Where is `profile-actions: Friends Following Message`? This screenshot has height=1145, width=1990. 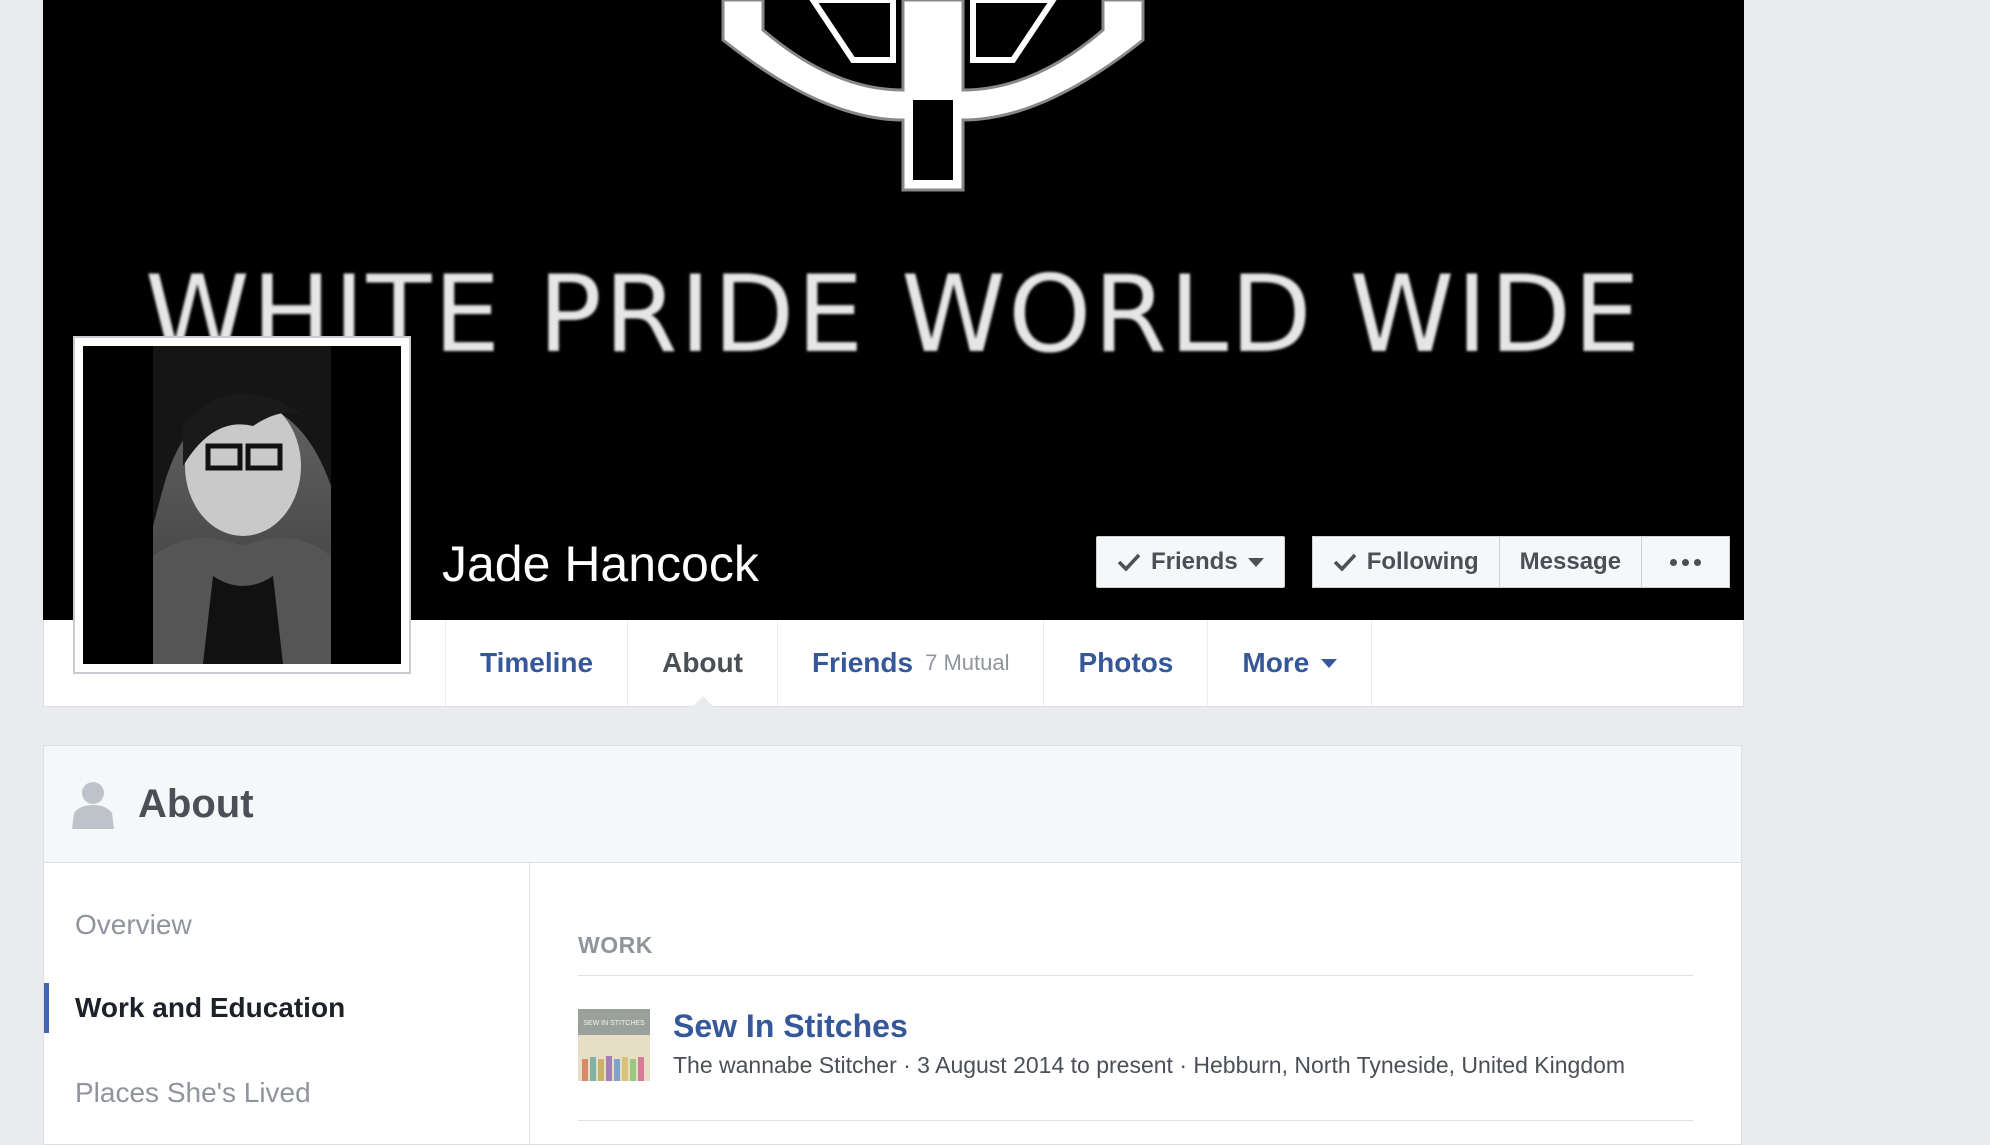
profile-actions: Friends Following Message is located at coordinates (1413, 562).